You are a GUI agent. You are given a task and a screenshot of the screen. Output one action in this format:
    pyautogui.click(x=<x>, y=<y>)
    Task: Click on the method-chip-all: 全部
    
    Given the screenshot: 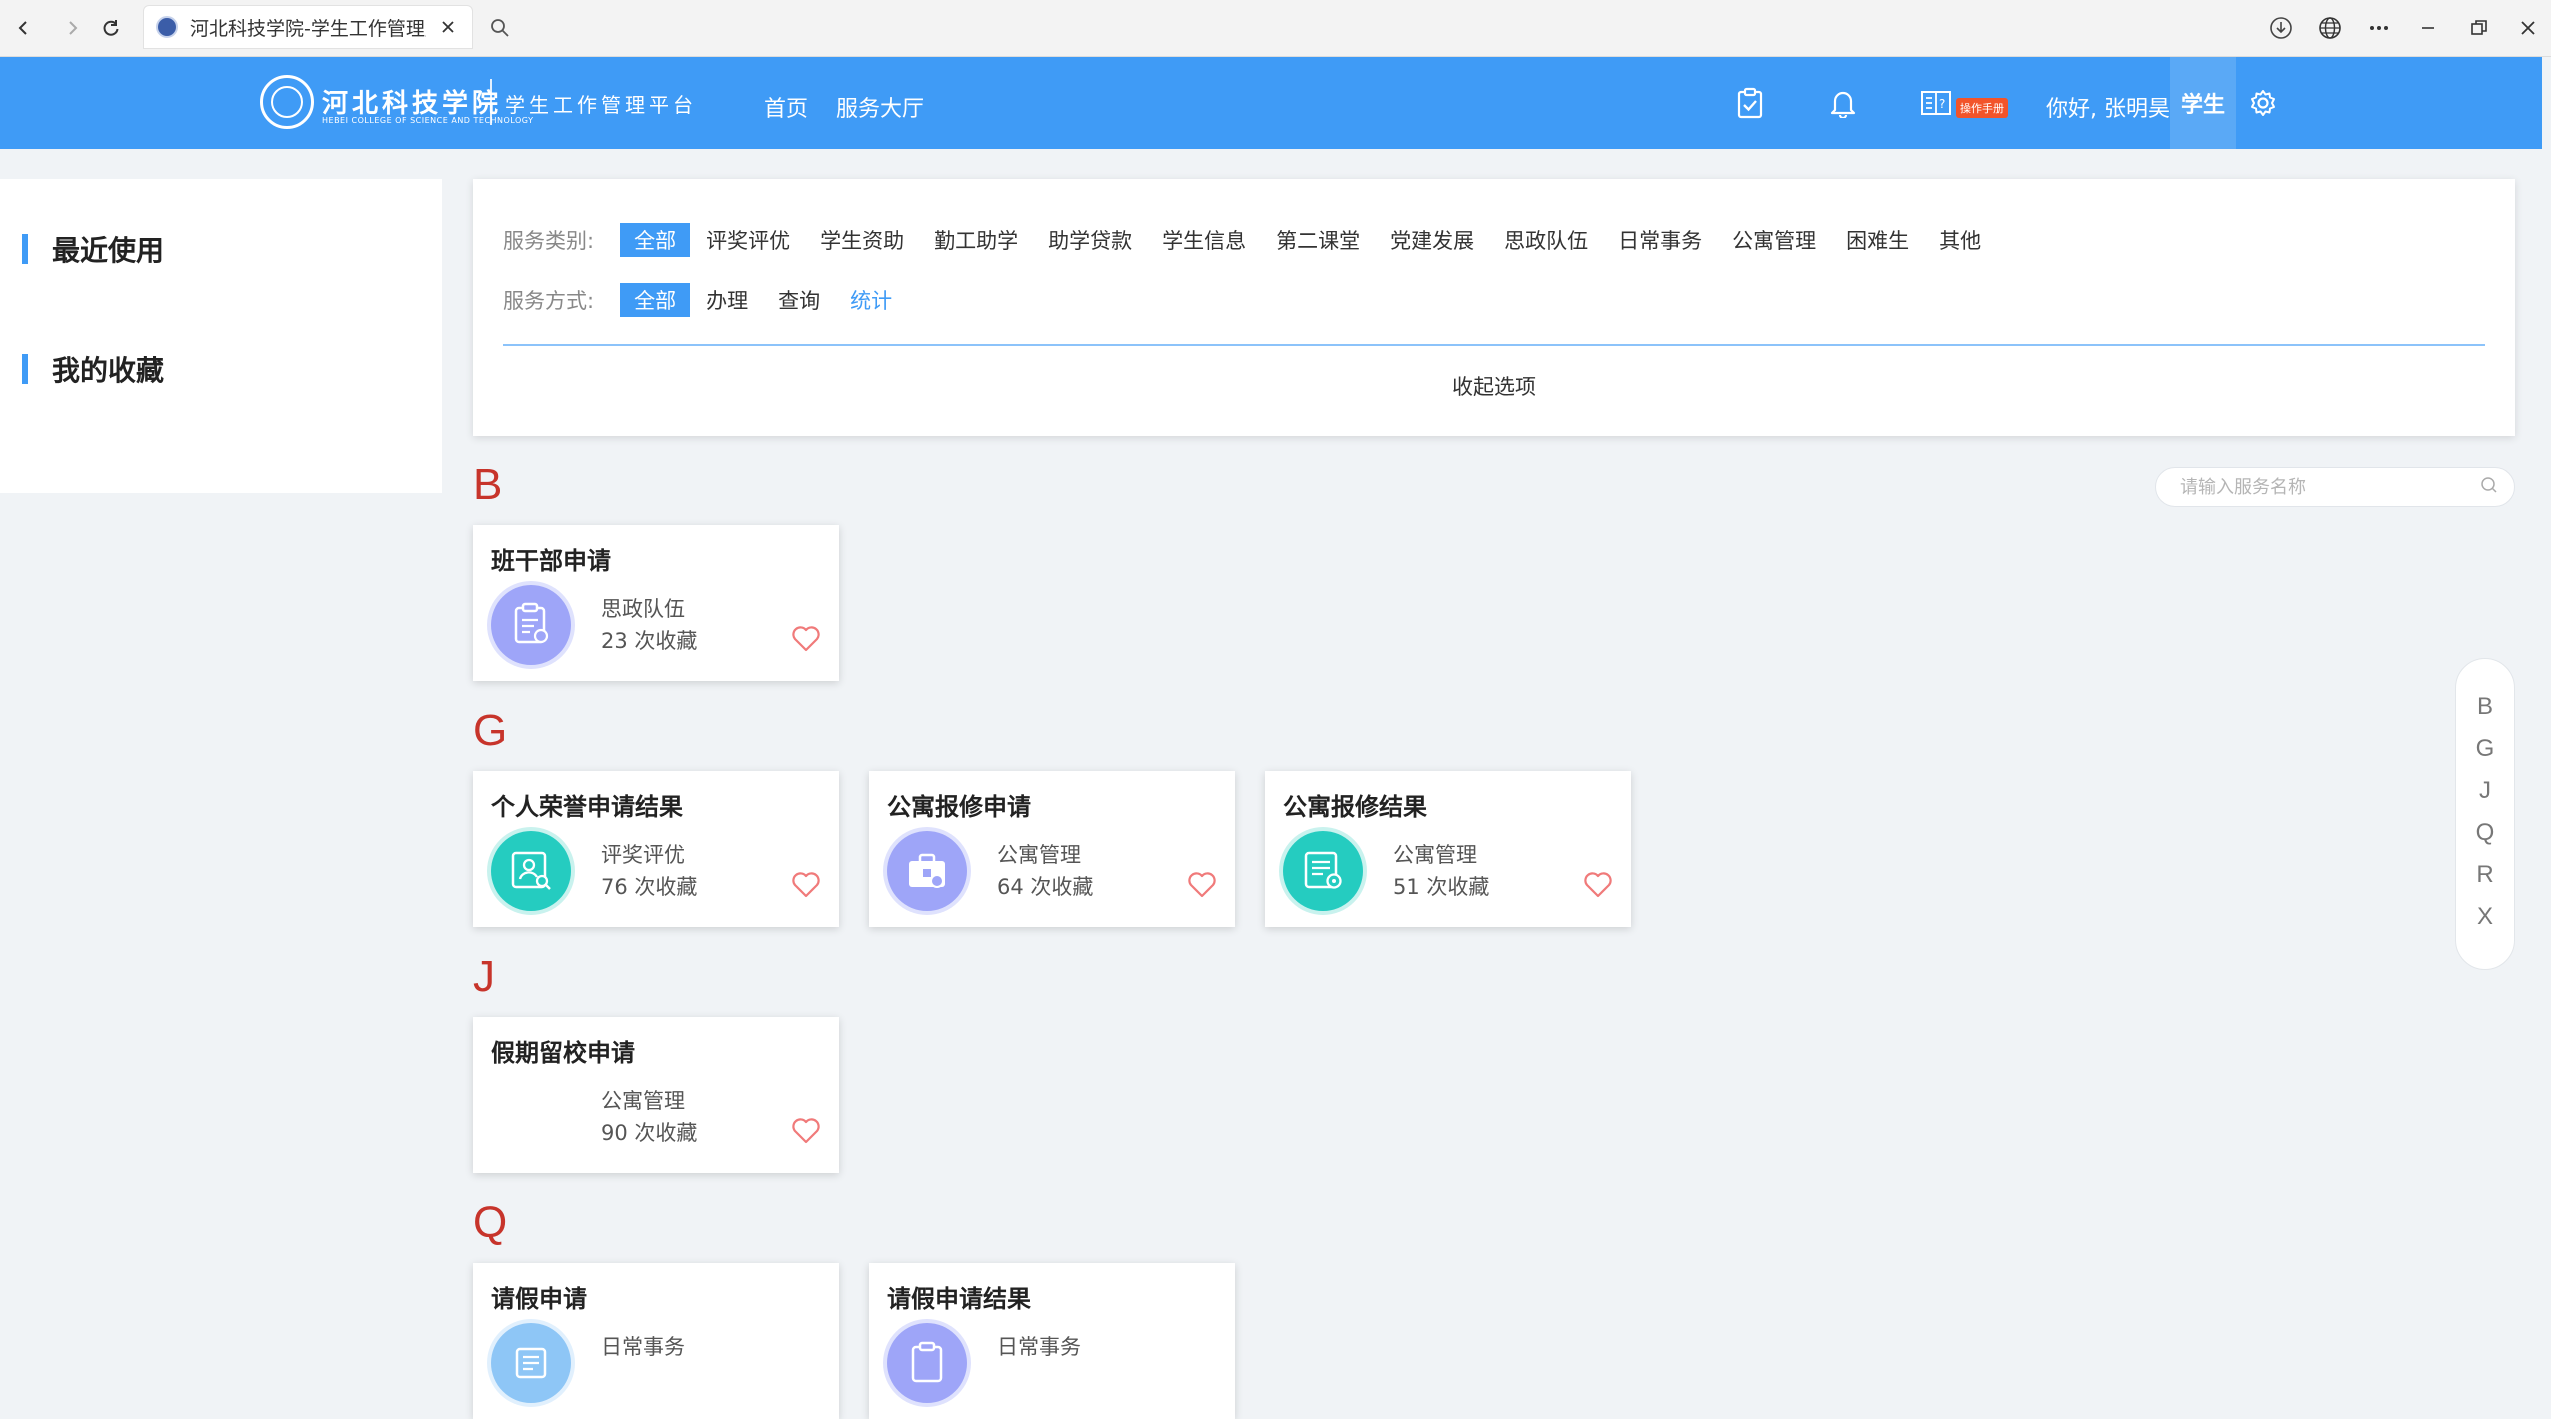 What is the action you would take?
    pyautogui.click(x=655, y=300)
    